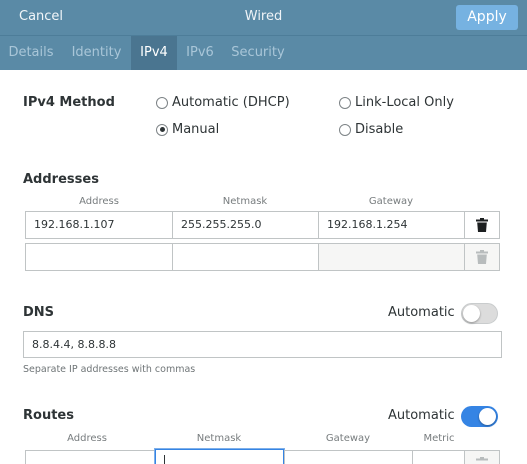  I want to click on radio-link-local-only: Link-Local Only, so click(396, 102).